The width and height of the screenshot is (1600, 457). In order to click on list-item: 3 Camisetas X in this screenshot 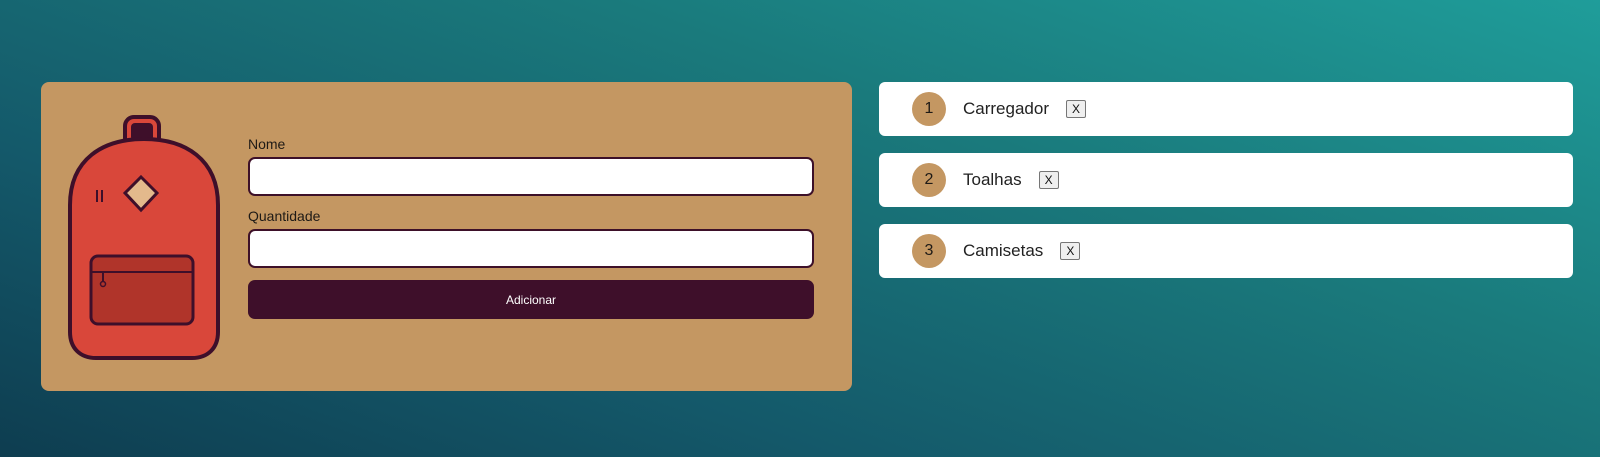, I will do `click(1226, 251)`.